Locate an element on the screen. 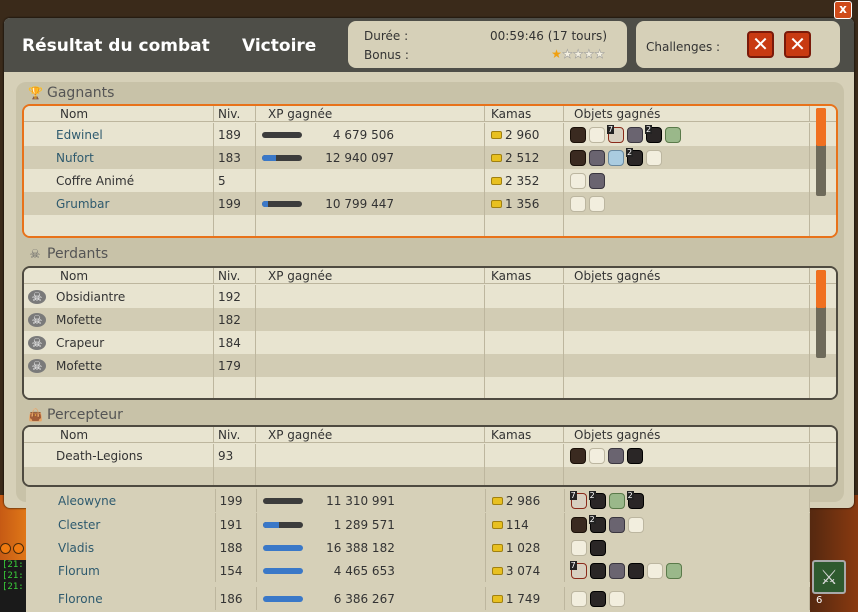  table-row: Aleowyne 199 11 310 991 2 986 7 2 2 is located at coordinates (418, 500).